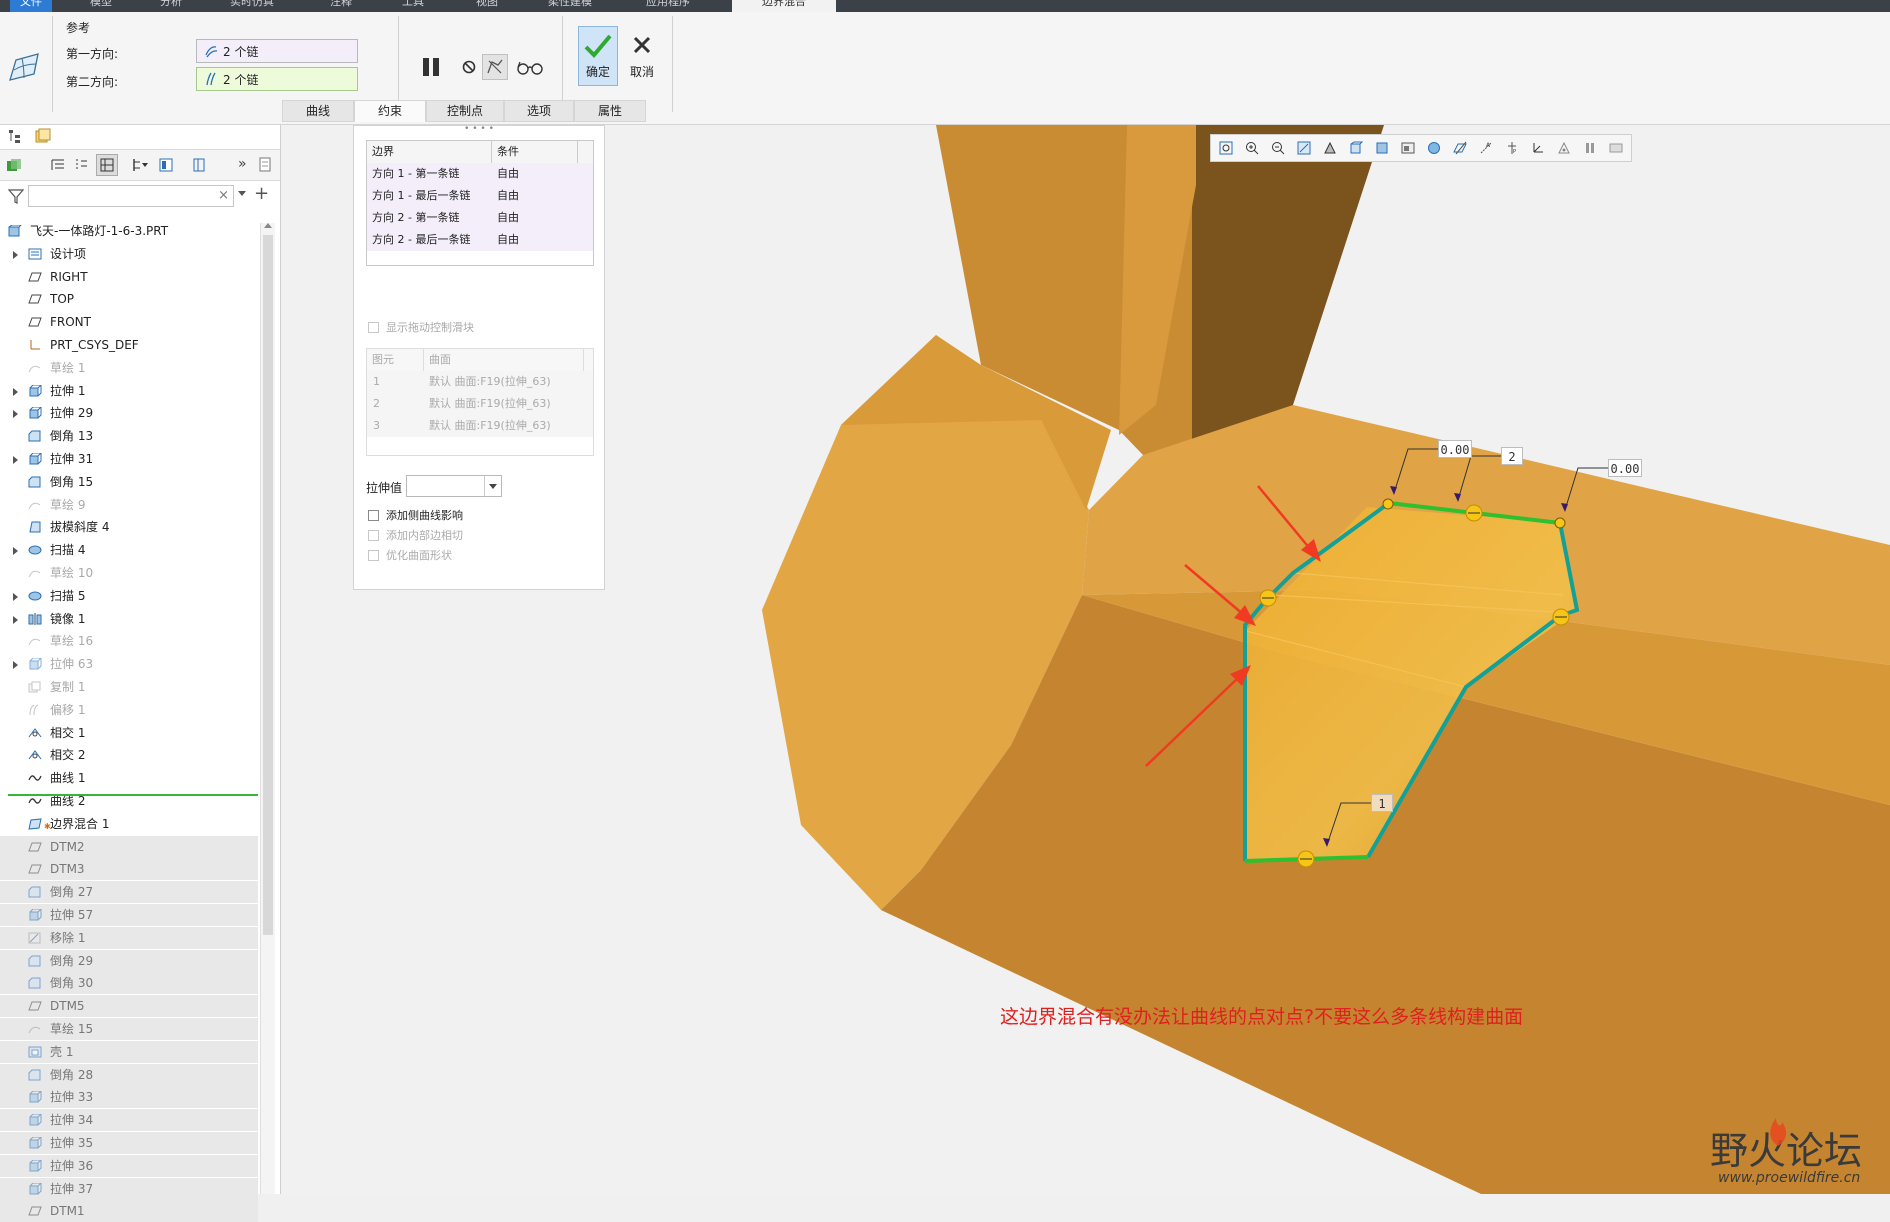 The image size is (1890, 1222). I want to click on pause-annotation-icon, so click(1590, 148).